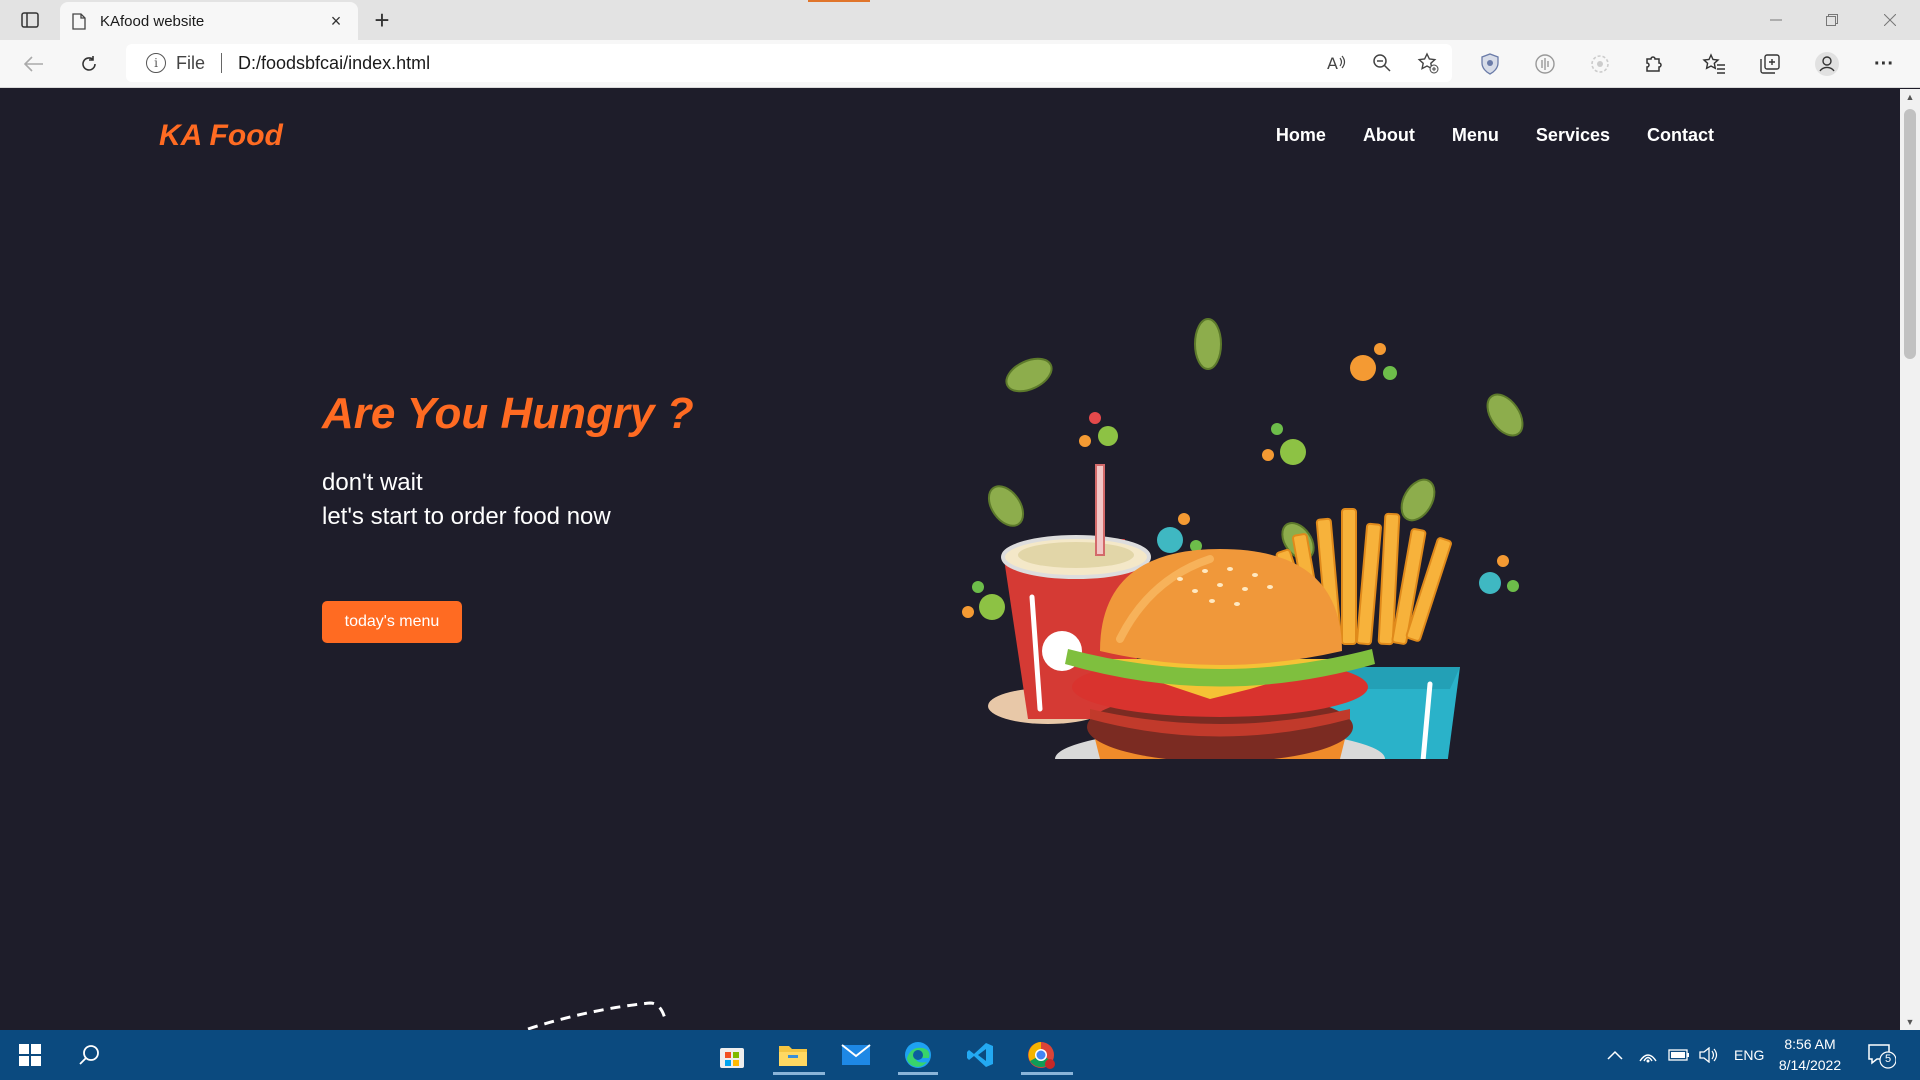  Describe the element at coordinates (1910, 1022) in the screenshot. I see `scroll-down-arrow-icon: ▼` at that location.